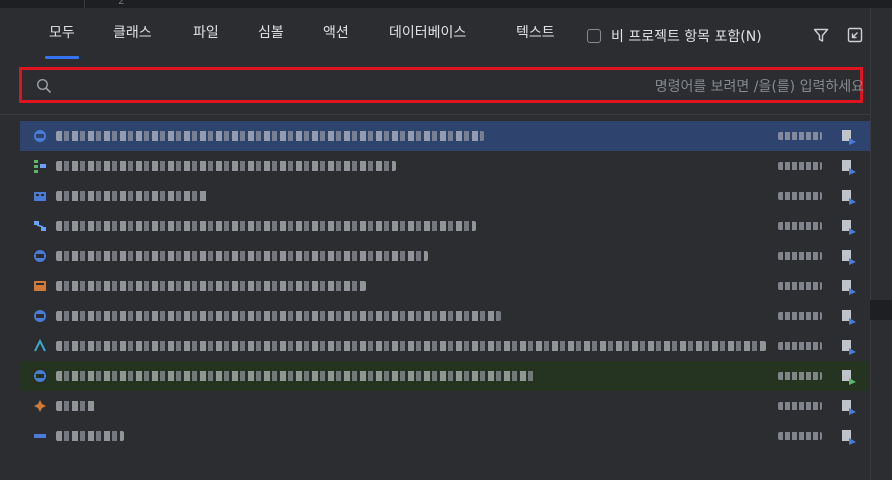 The height and width of the screenshot is (480, 892). I want to click on line-number: 2, so click(121, 3).